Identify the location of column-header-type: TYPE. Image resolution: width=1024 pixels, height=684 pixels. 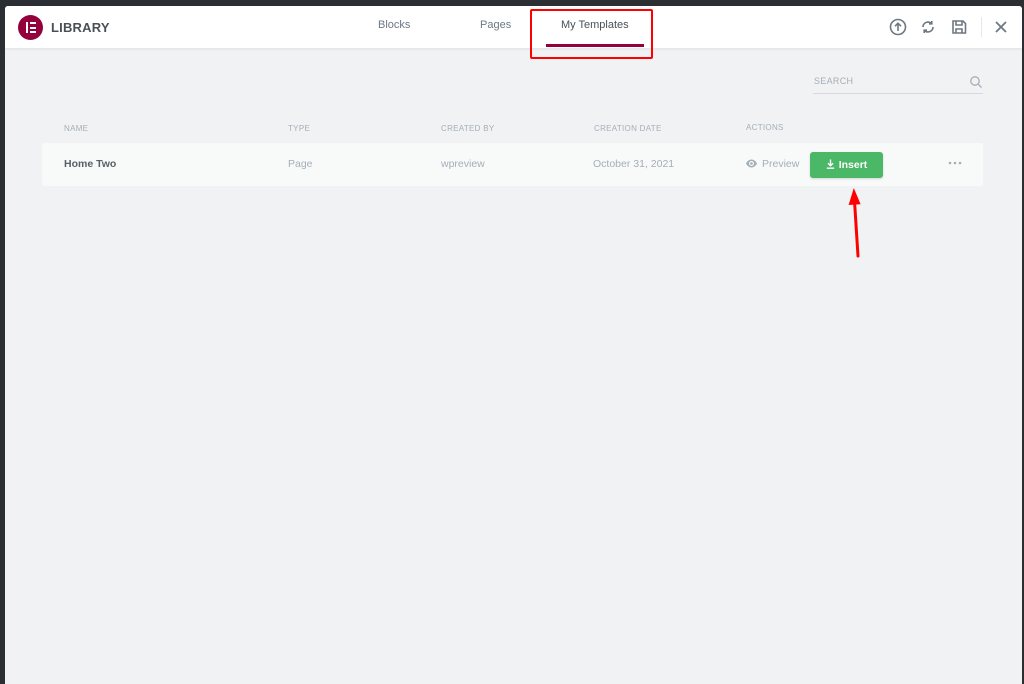
(299, 128).